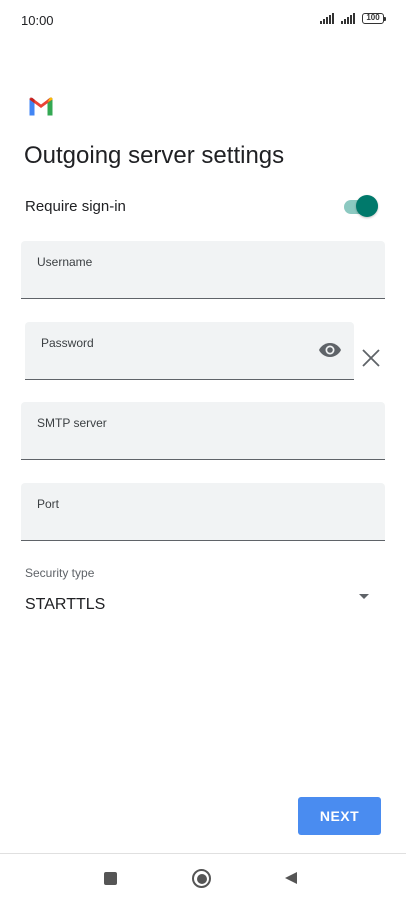 This screenshot has width=406, height=902. I want to click on status-icons: 100, so click(353, 18).